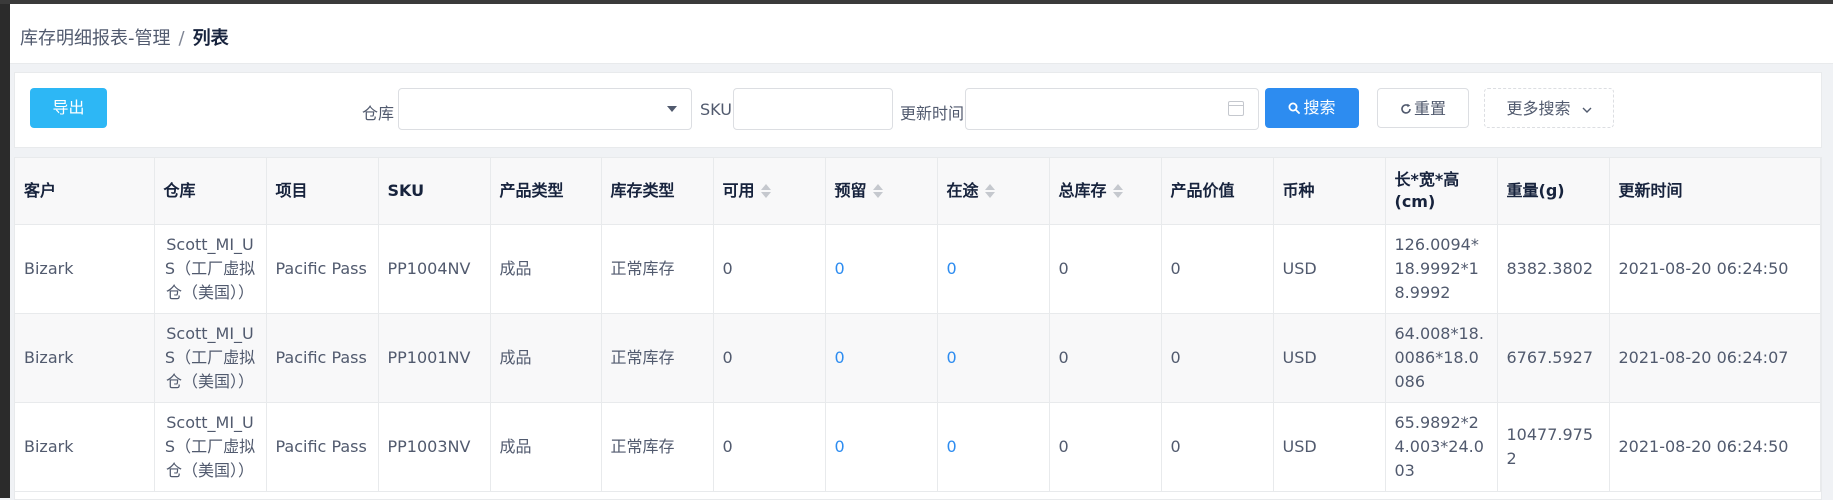 The image size is (1833, 500). I want to click on header-in-transit-label: 在途, so click(962, 190).